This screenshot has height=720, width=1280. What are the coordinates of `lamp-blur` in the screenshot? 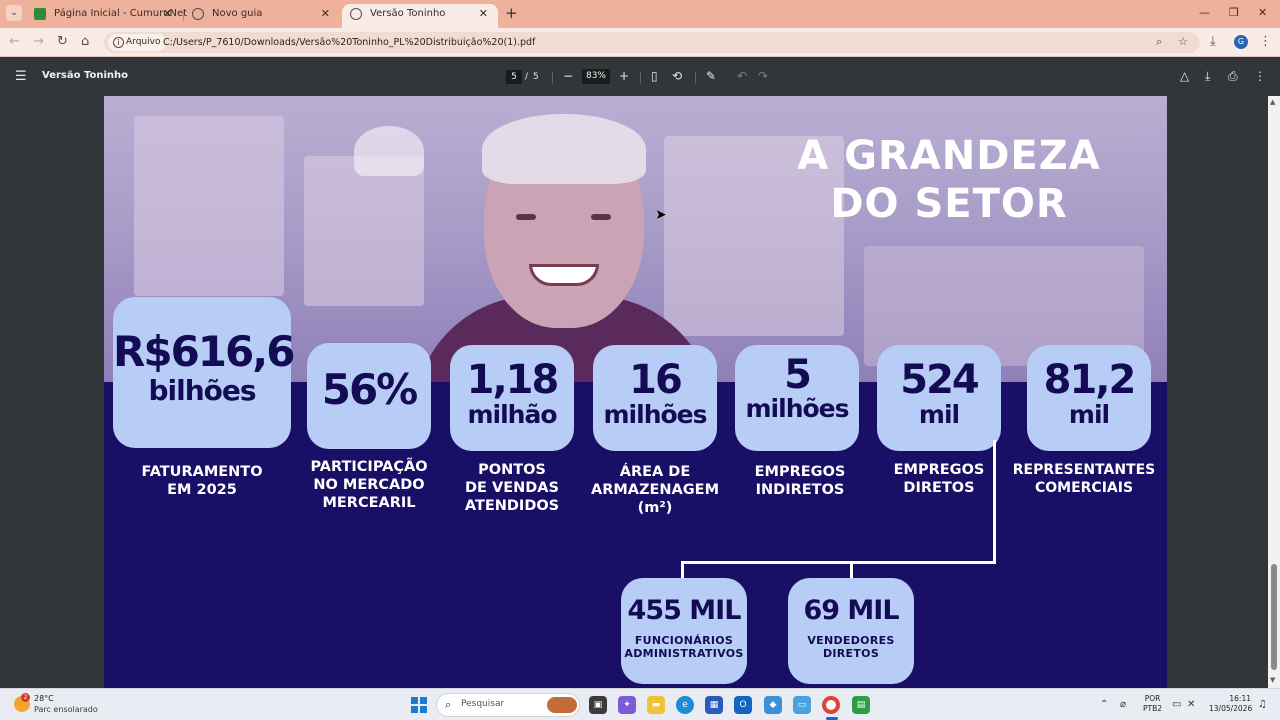 It's located at (389, 151).